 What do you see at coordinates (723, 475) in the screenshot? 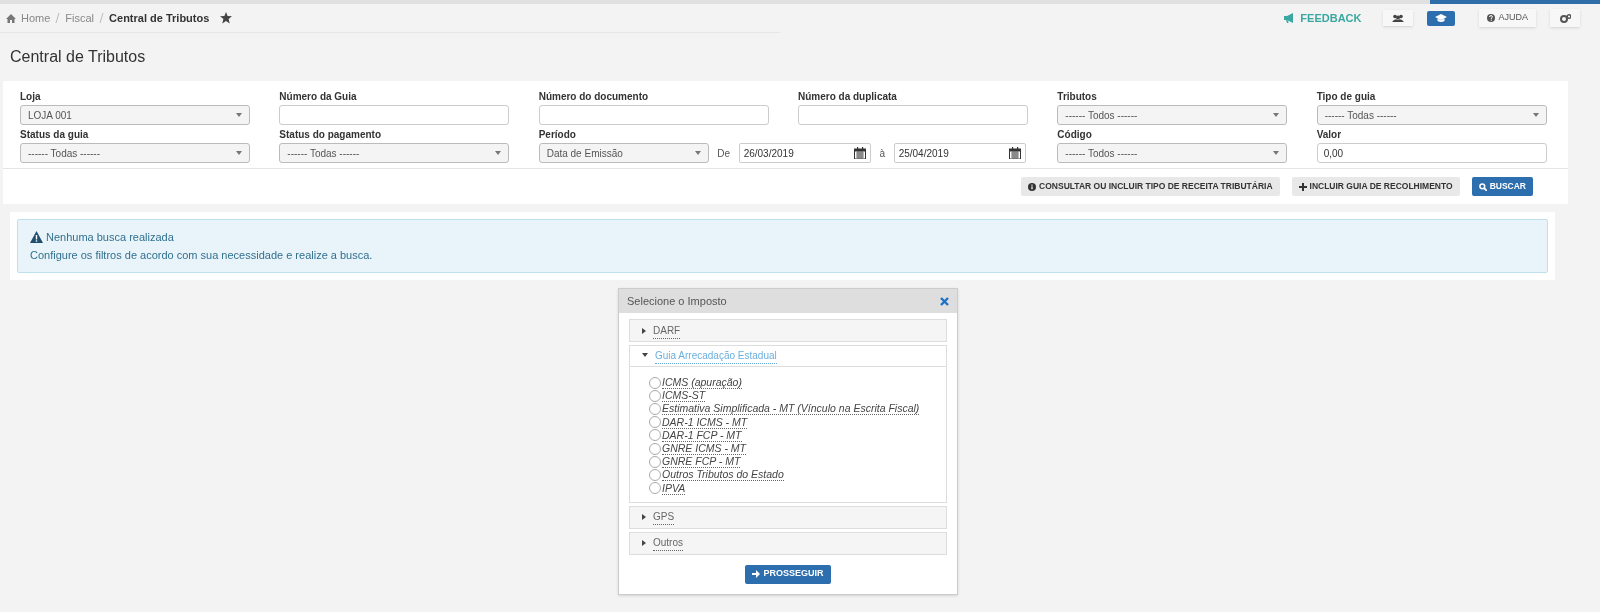
I see `option-label: Outros Tributos do Estado` at bounding box center [723, 475].